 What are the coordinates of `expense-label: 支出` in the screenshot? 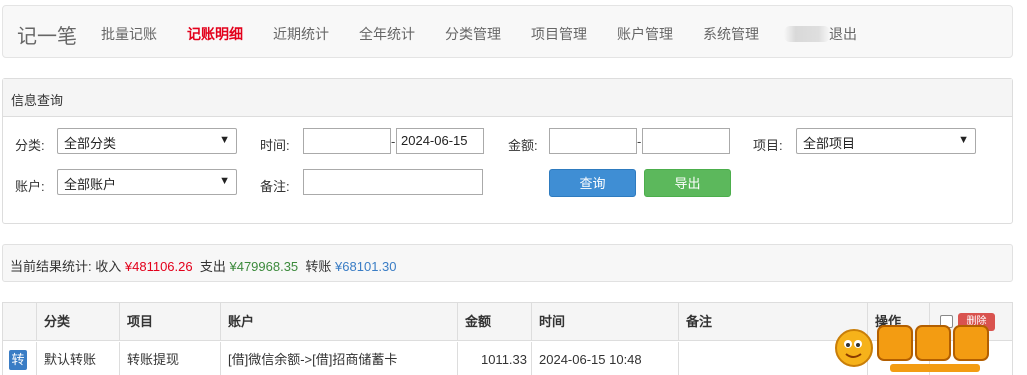 It's located at (212, 266).